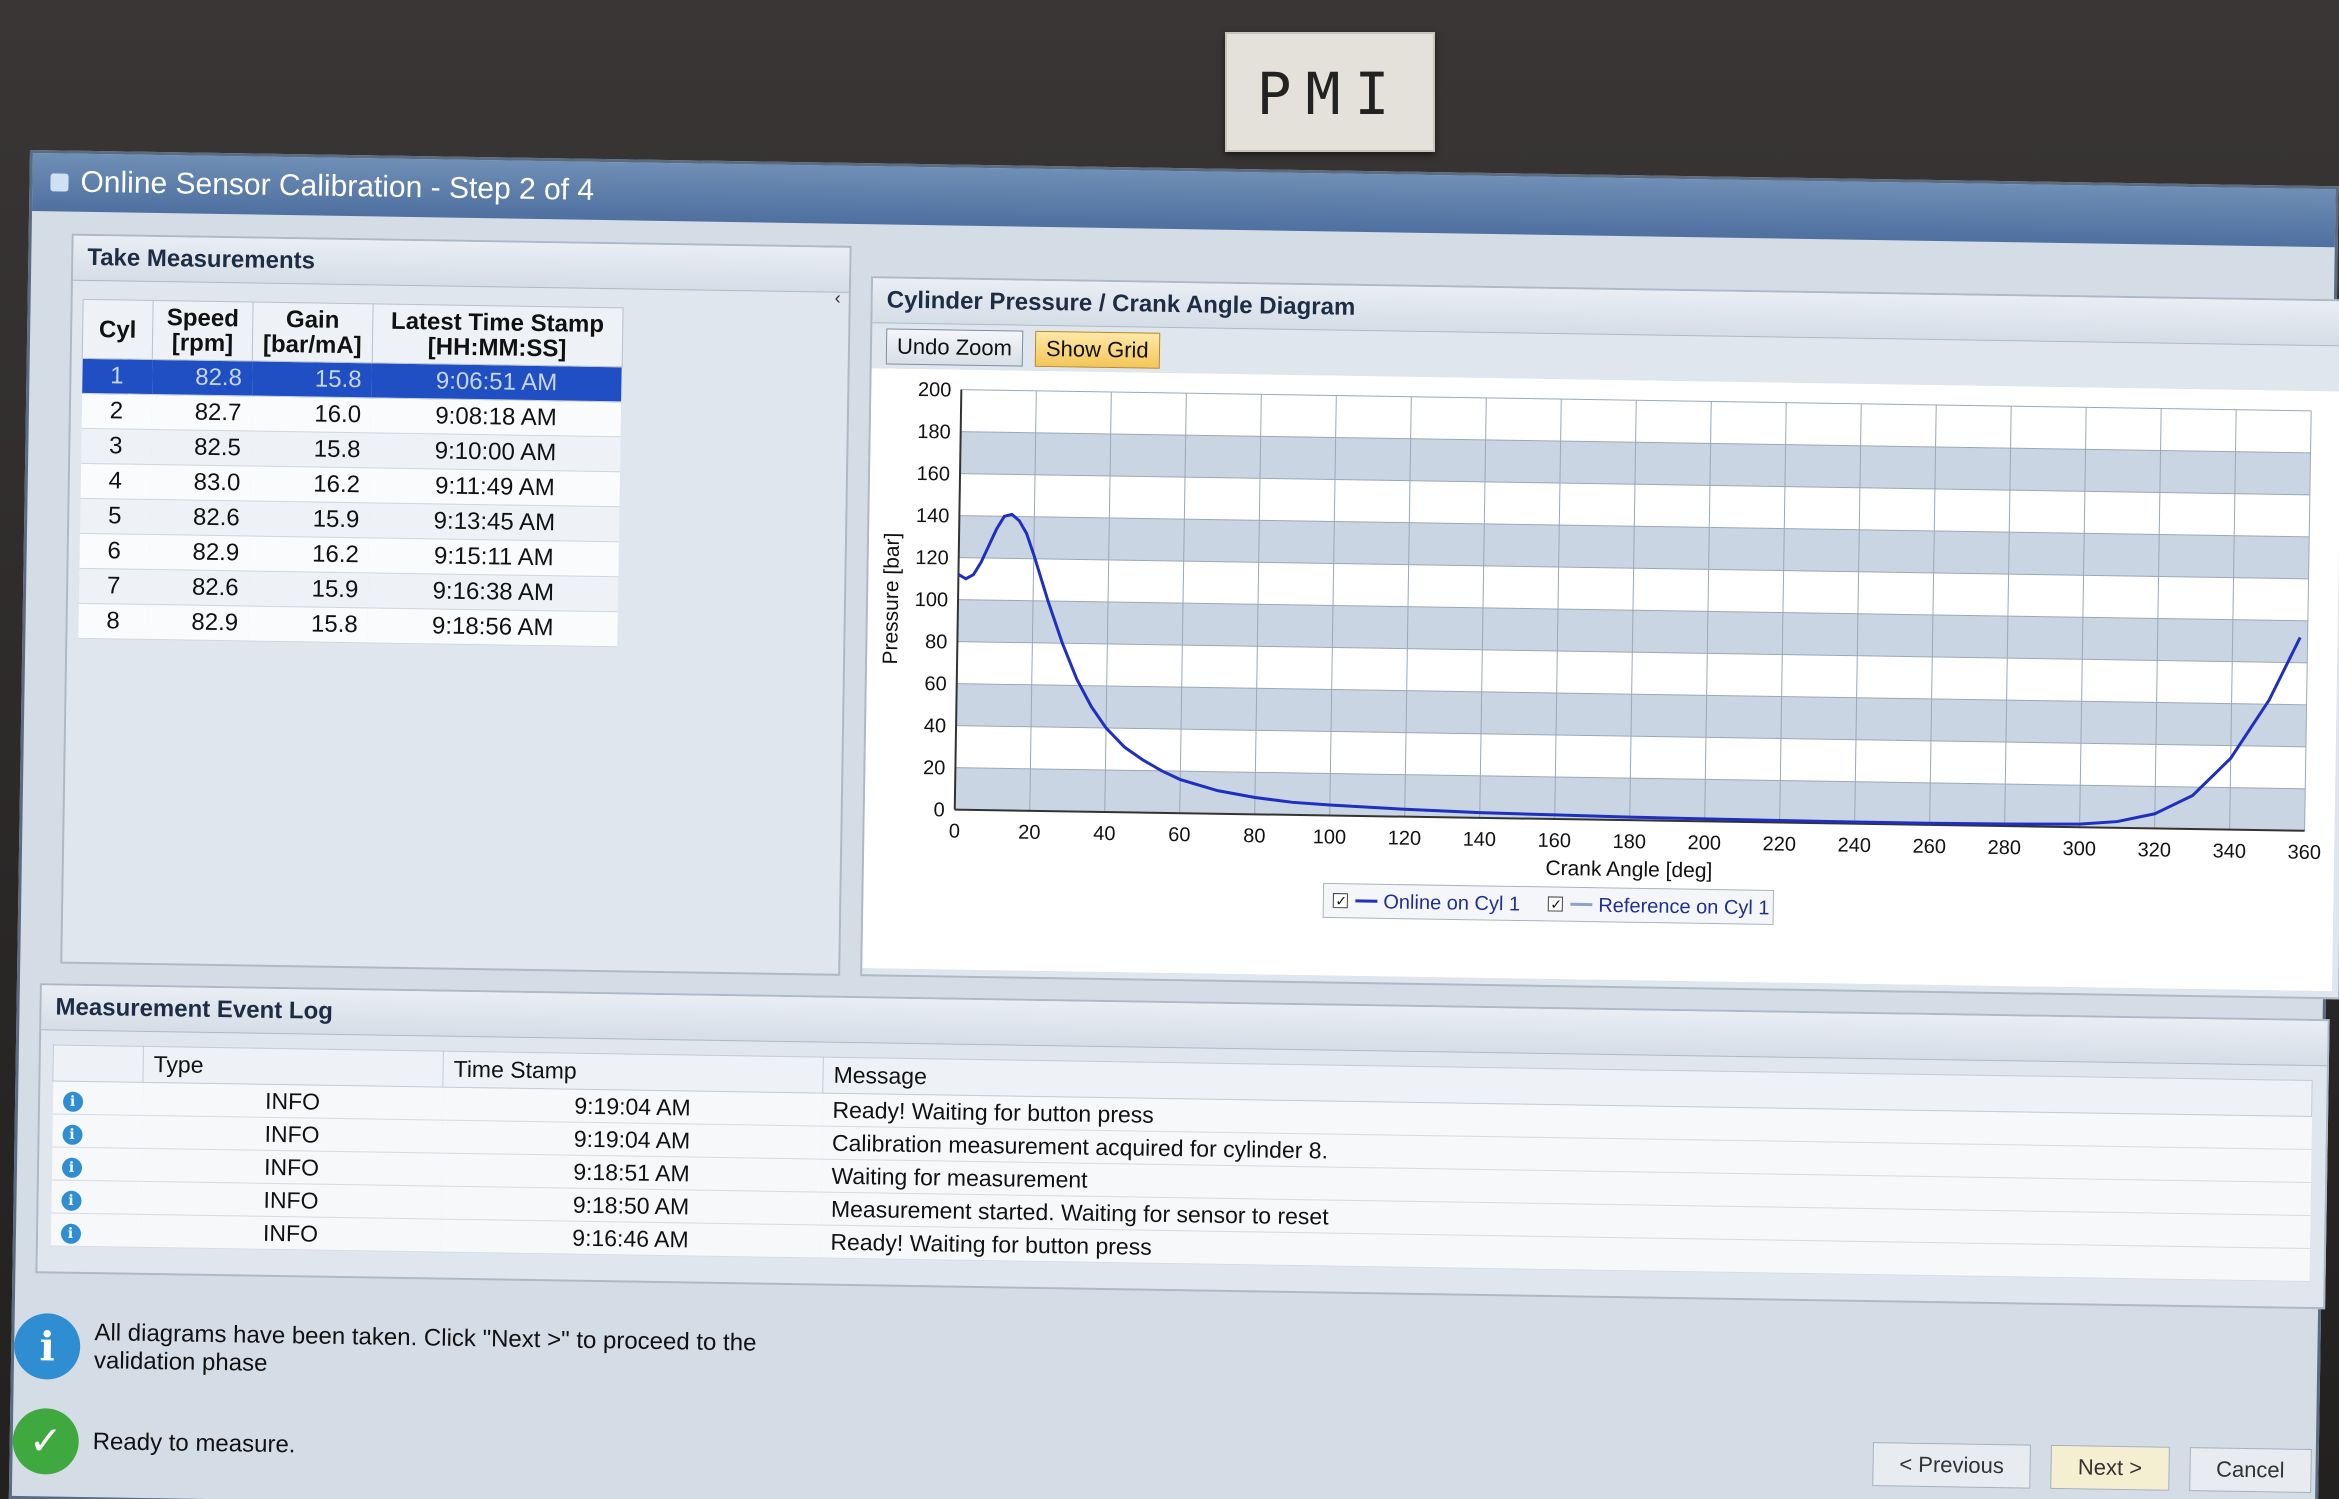 This screenshot has height=1499, width=2339. I want to click on x-tick-label: 220, so click(1779, 844).